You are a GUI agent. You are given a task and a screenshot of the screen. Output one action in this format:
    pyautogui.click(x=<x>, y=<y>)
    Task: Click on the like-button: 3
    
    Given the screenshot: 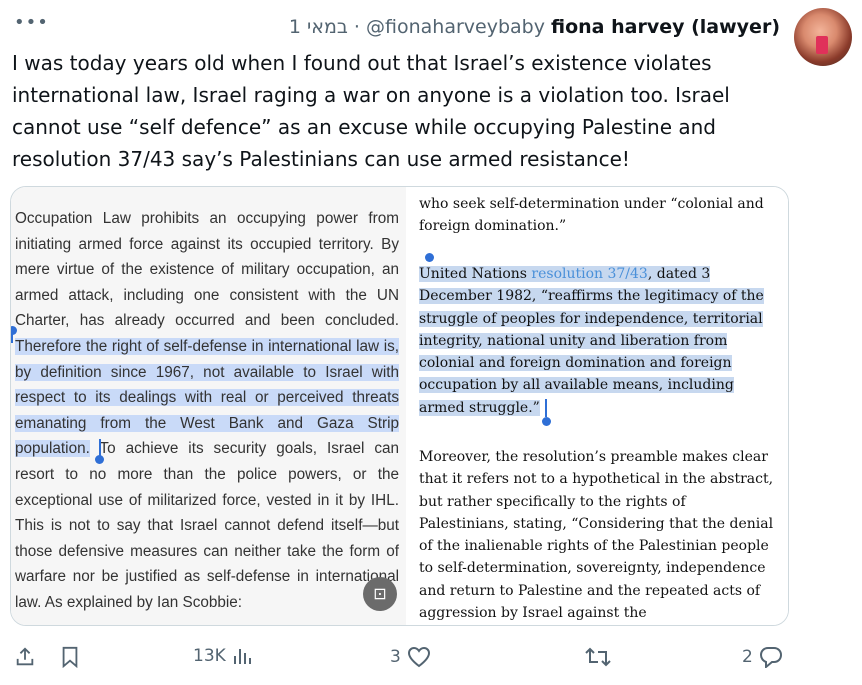 What is the action you would take?
    pyautogui.click(x=410, y=657)
    